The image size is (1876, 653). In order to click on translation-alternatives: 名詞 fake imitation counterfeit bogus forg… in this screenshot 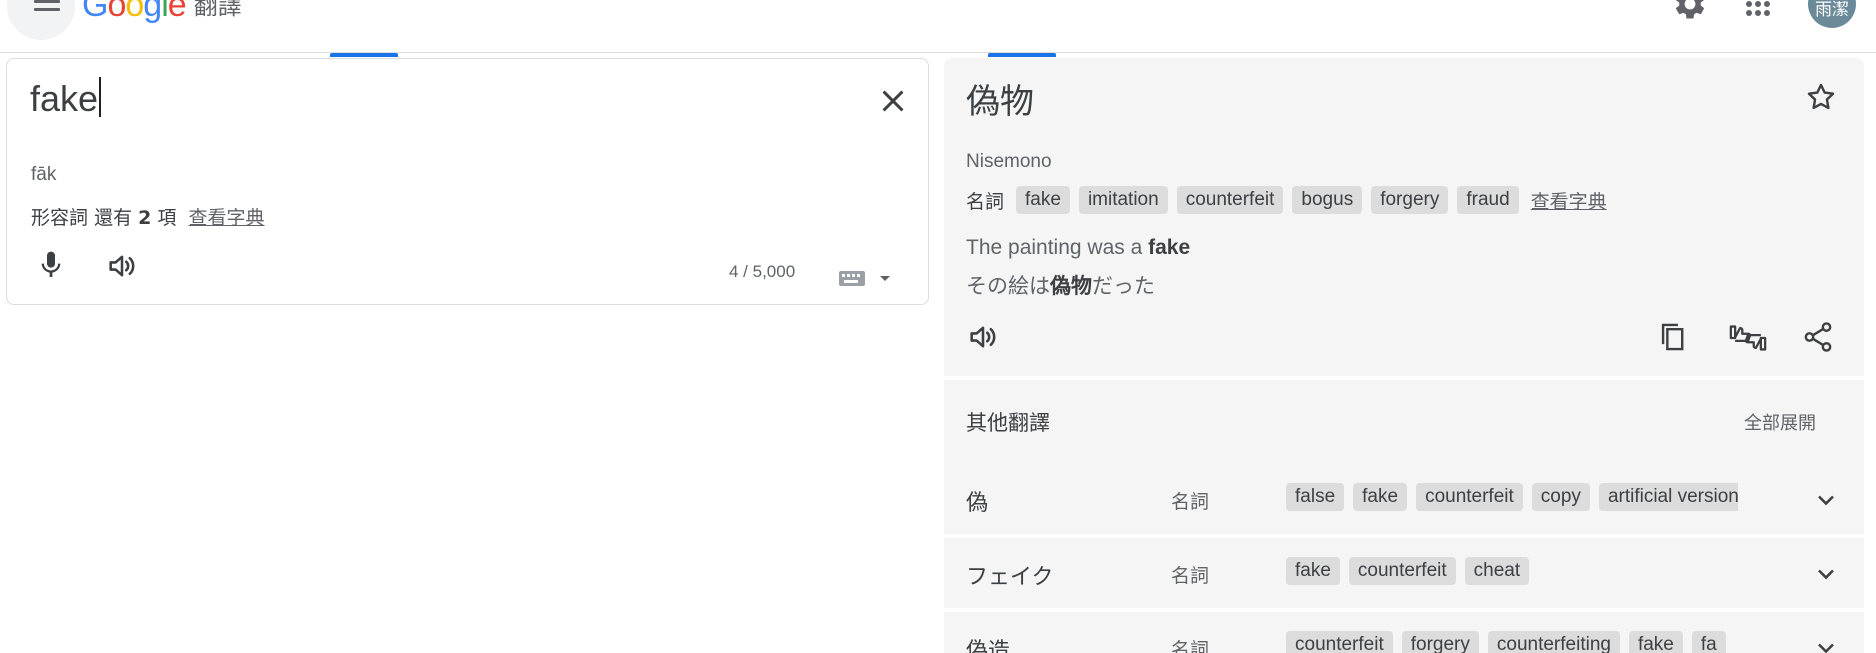, I will do `click(1286, 200)`.